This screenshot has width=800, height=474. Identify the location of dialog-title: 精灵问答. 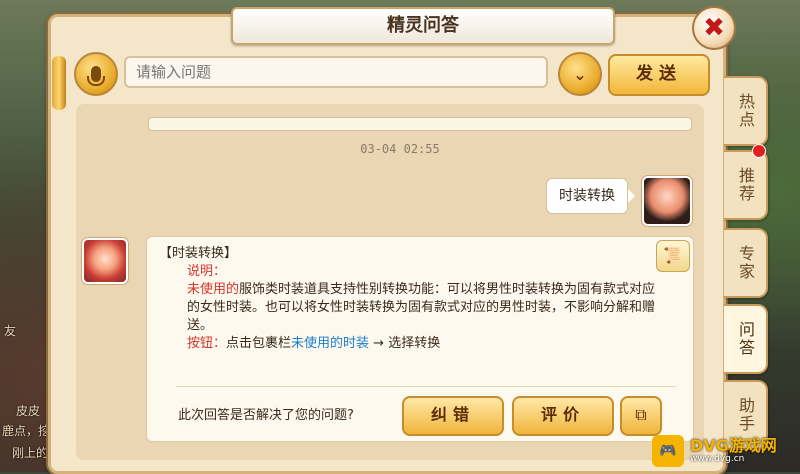
(423, 25).